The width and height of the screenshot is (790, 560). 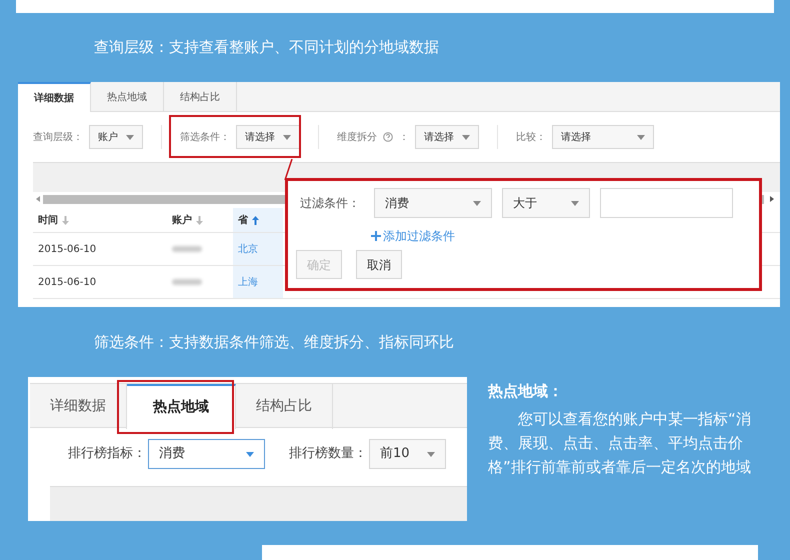 I want to click on dropdown: 前10, so click(x=407, y=454).